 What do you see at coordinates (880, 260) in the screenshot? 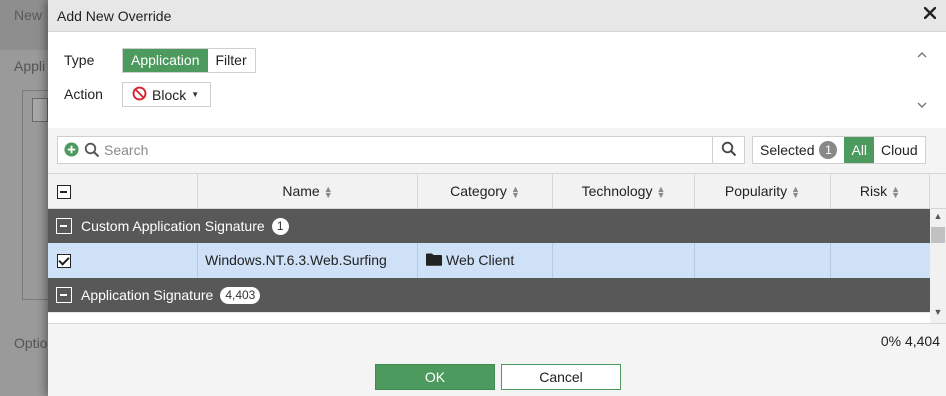
I see `cell-risk` at bounding box center [880, 260].